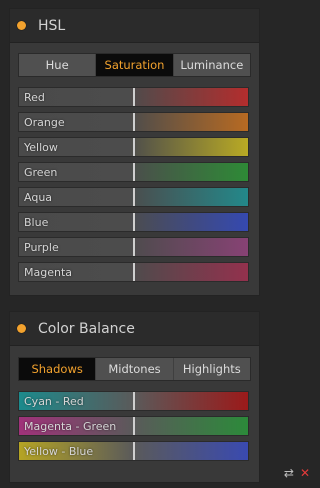 This screenshot has height=488, width=320. What do you see at coordinates (289, 473) in the screenshot?
I see `reset-icon: ⇄` at bounding box center [289, 473].